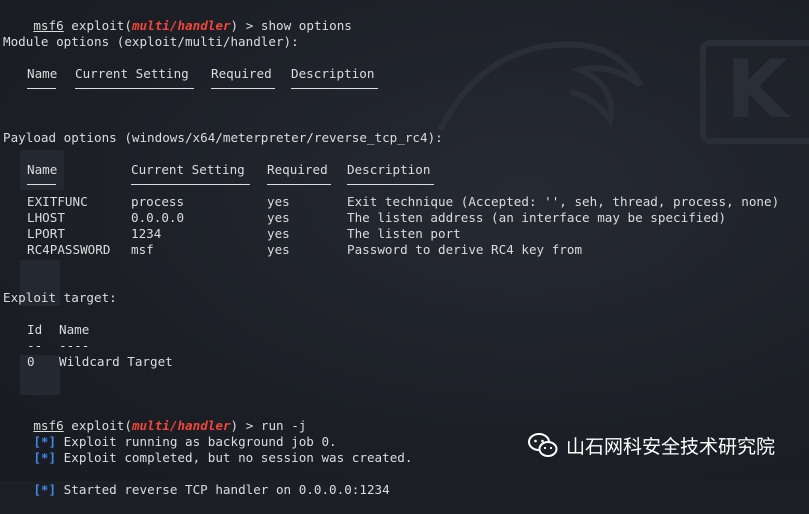 The image size is (809, 514). I want to click on target-name: Wildcard Target, so click(116, 361).